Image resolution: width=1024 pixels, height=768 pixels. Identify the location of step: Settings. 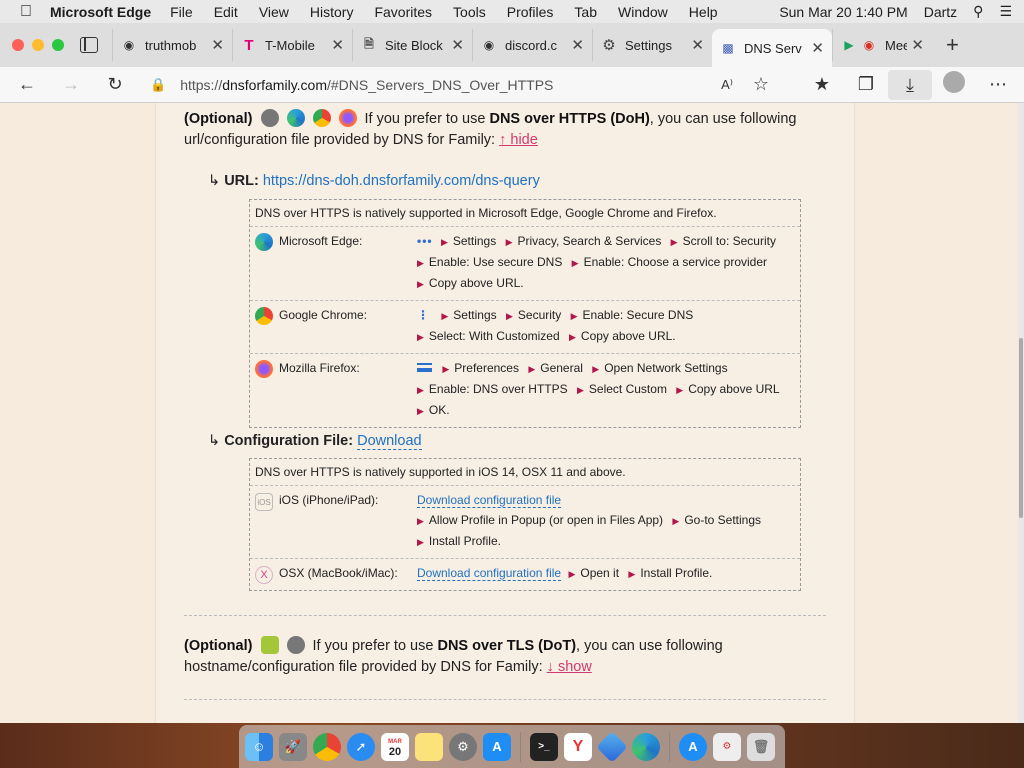
(474, 241).